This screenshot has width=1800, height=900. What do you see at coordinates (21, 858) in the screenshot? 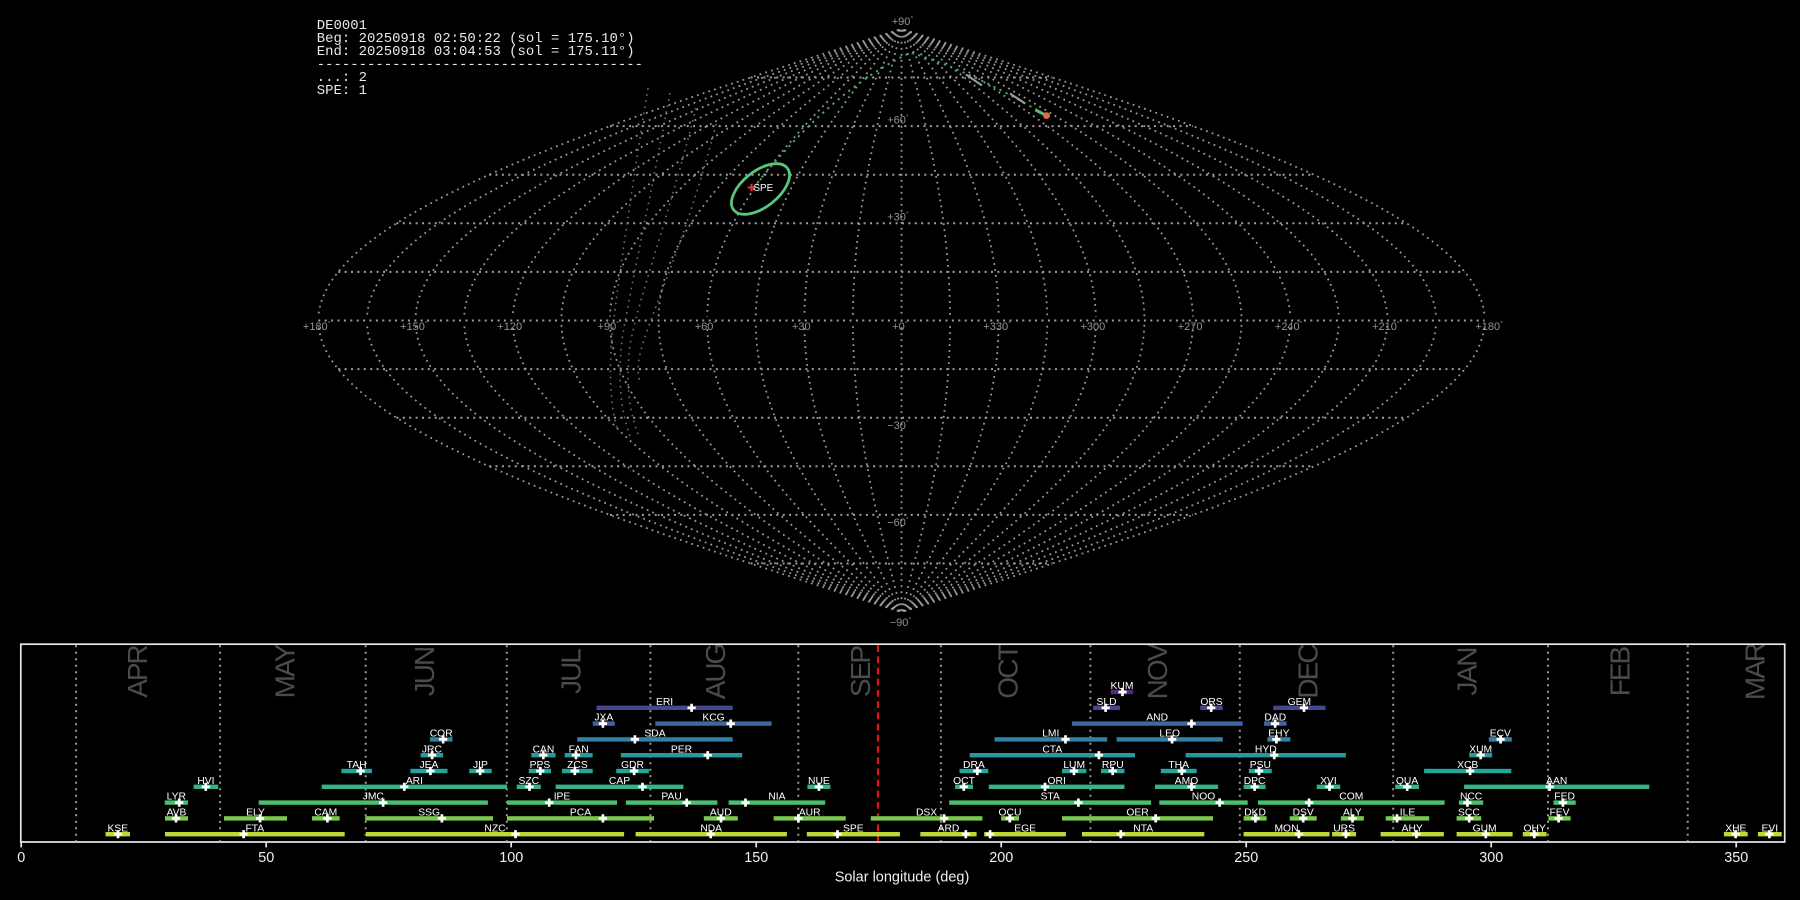
I see `svg-text: 0` at bounding box center [21, 858].